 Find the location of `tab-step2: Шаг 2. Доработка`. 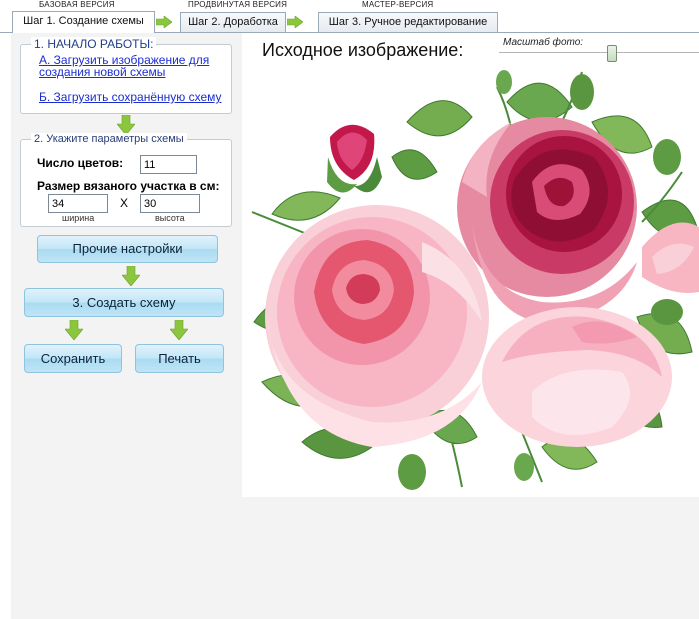

tab-step2: Шаг 2. Доработка is located at coordinates (233, 22).